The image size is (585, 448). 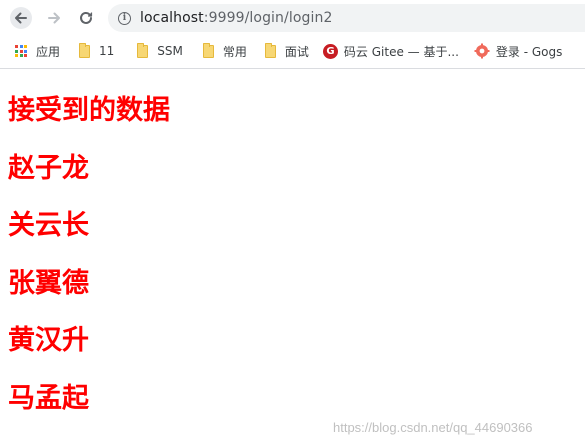 What do you see at coordinates (172, 18) in the screenshot?
I see `url-host: localhost` at bounding box center [172, 18].